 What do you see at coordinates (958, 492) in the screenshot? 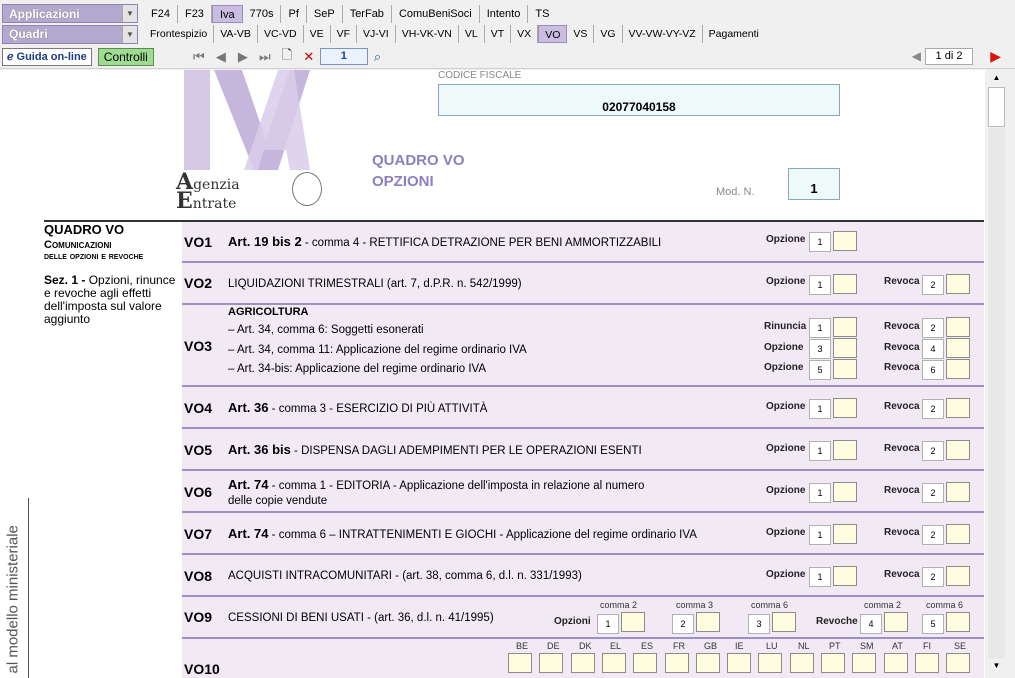
I see `vo6-revoca-checkbox` at bounding box center [958, 492].